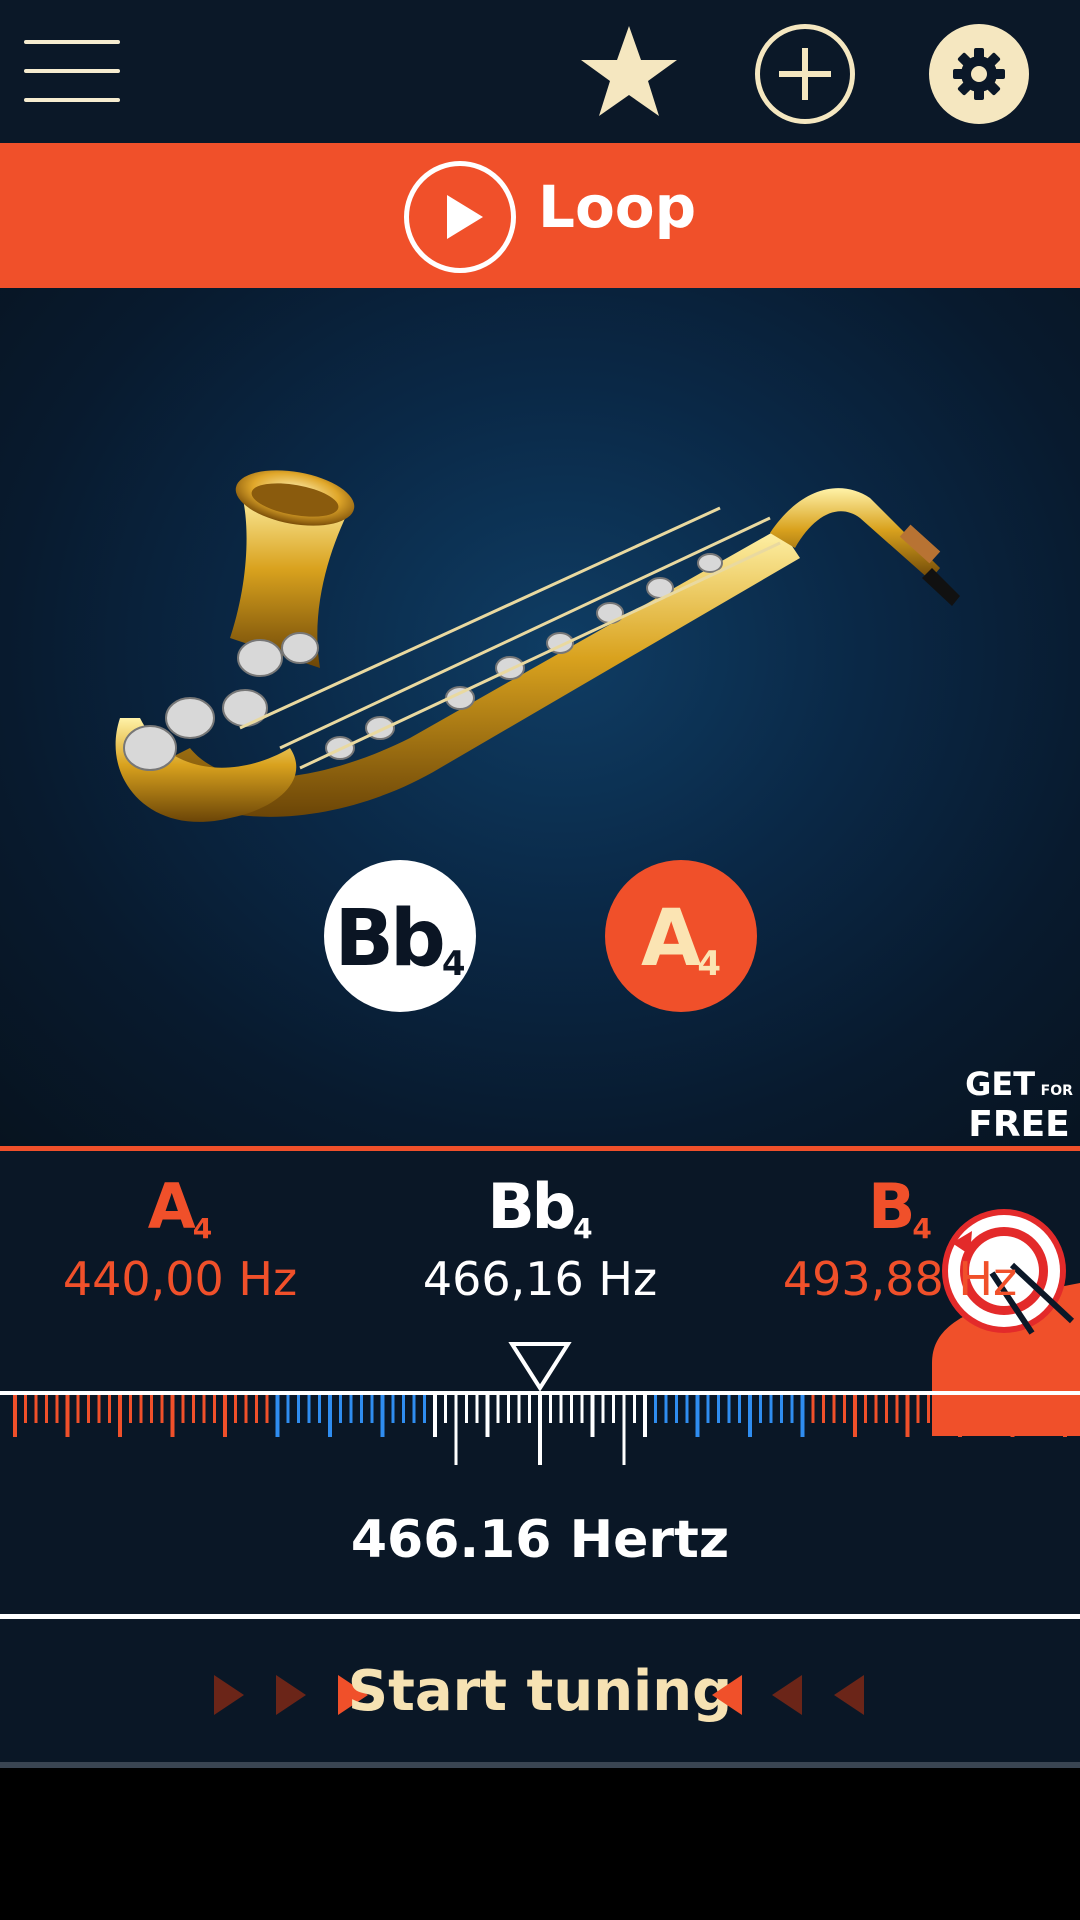  Describe the element at coordinates (1019, 1124) in the screenshot. I see `promo-free: FREE` at that location.